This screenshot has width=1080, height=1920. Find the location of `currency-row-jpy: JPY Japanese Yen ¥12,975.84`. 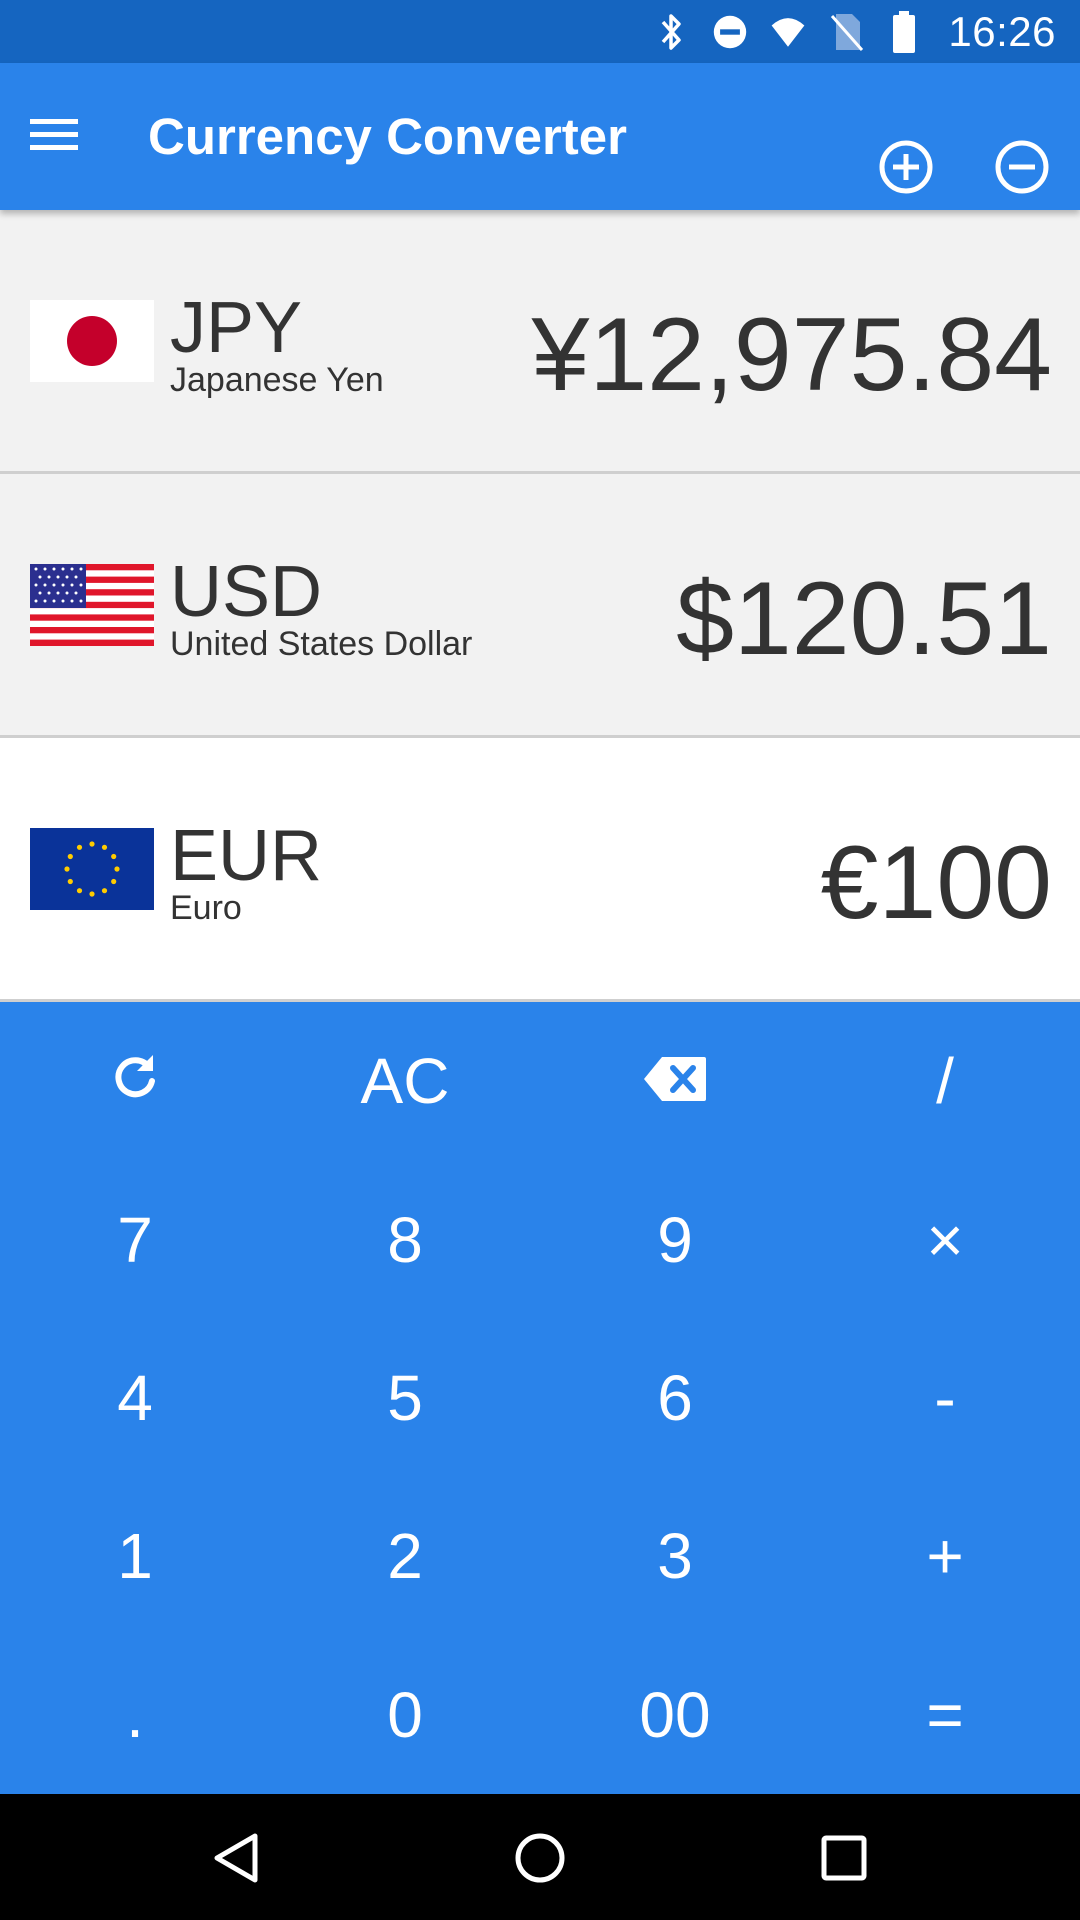

currency-row-jpy: JPY Japanese Yen ¥12,975.84 is located at coordinates (540, 342).